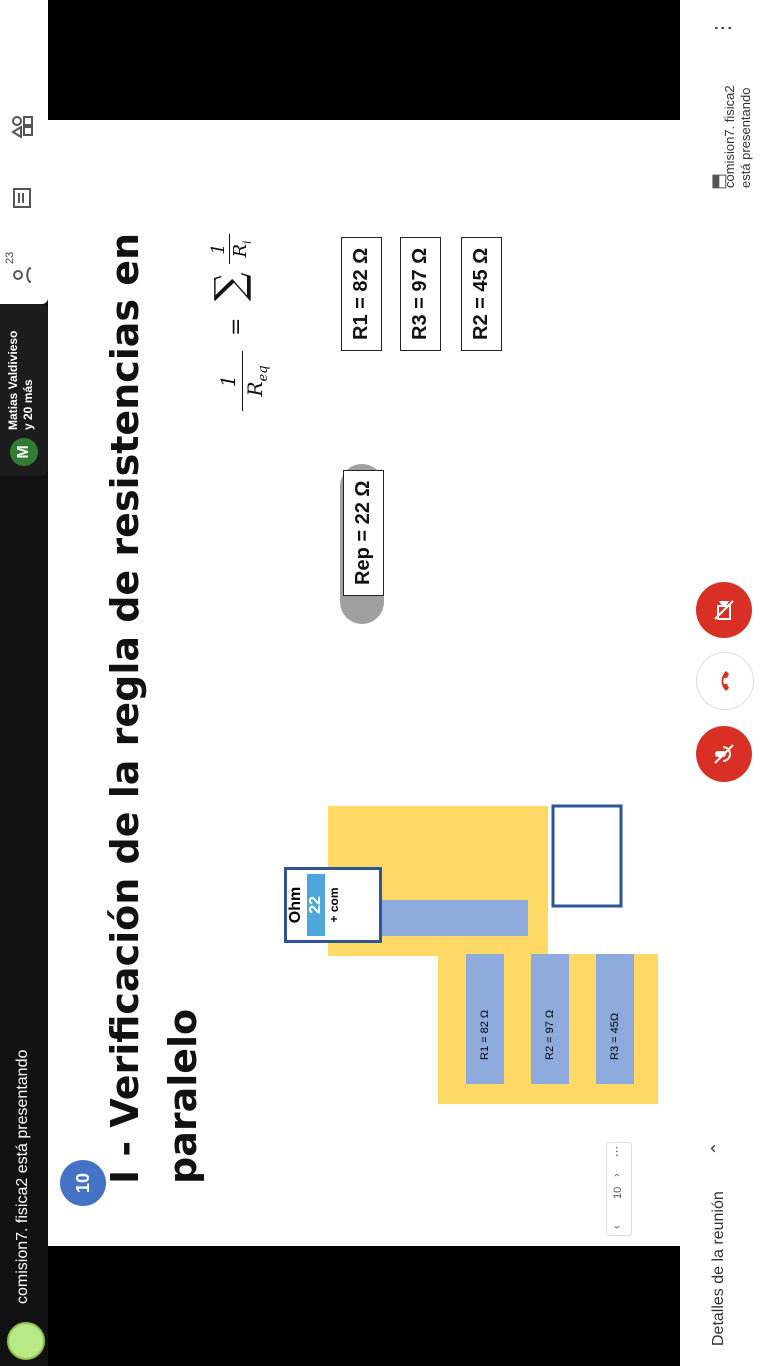 This screenshot has height=1366, width=768. I want to click on multimeter-body: Ohm 22 + com, so click(333, 905).